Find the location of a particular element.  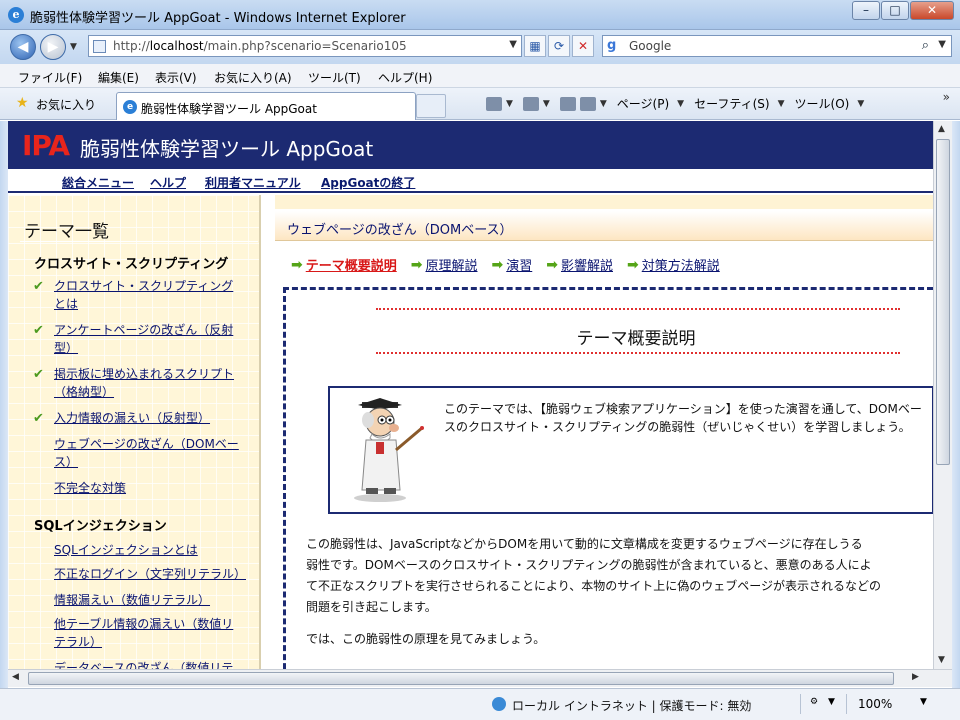

menu-tools: ツール(T) is located at coordinates (334, 77).